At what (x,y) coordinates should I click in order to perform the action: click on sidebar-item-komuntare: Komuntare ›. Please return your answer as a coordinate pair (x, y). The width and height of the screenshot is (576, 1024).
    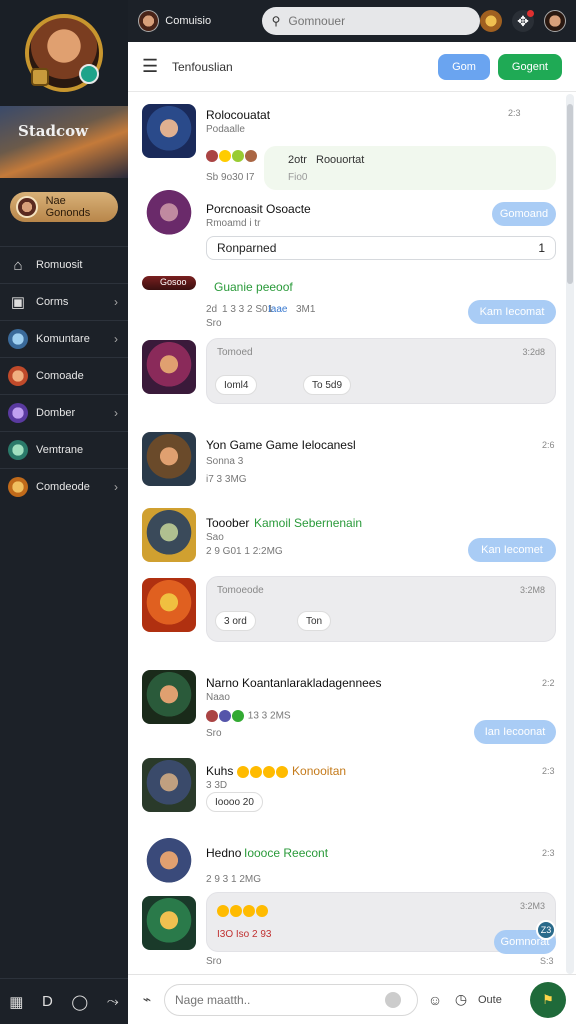
    Looking at the image, I should click on (64, 338).